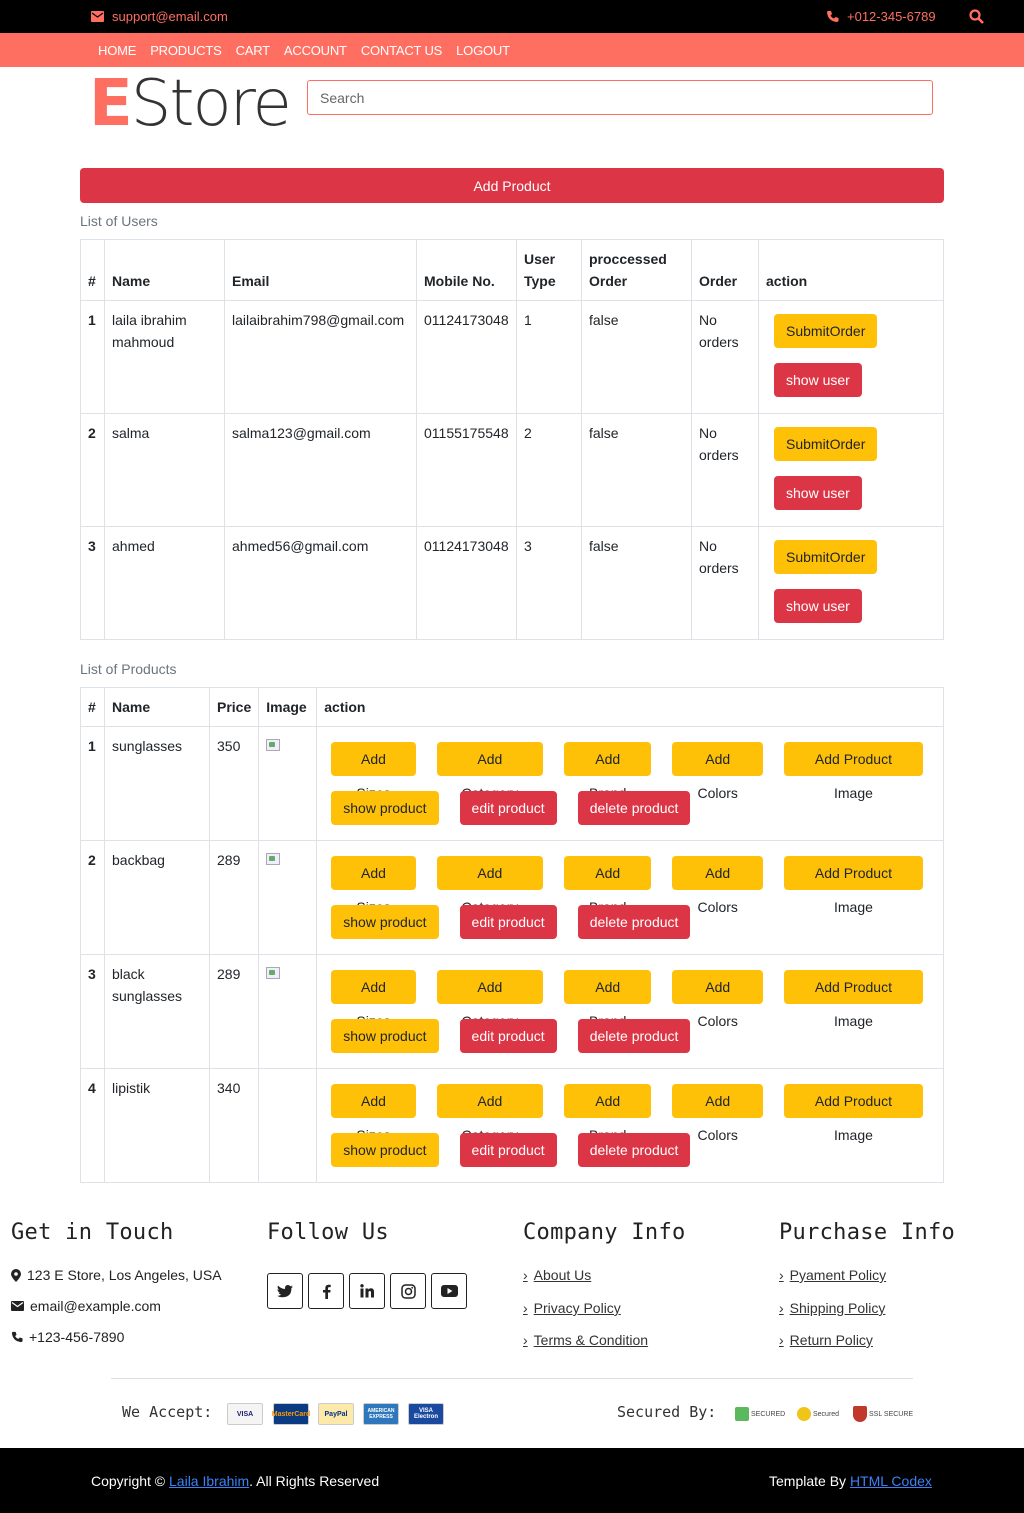 The image size is (1024, 1513). What do you see at coordinates (124, 1275) in the screenshot?
I see `footer-address-text: 123 E Store, Los Angeles, USA` at bounding box center [124, 1275].